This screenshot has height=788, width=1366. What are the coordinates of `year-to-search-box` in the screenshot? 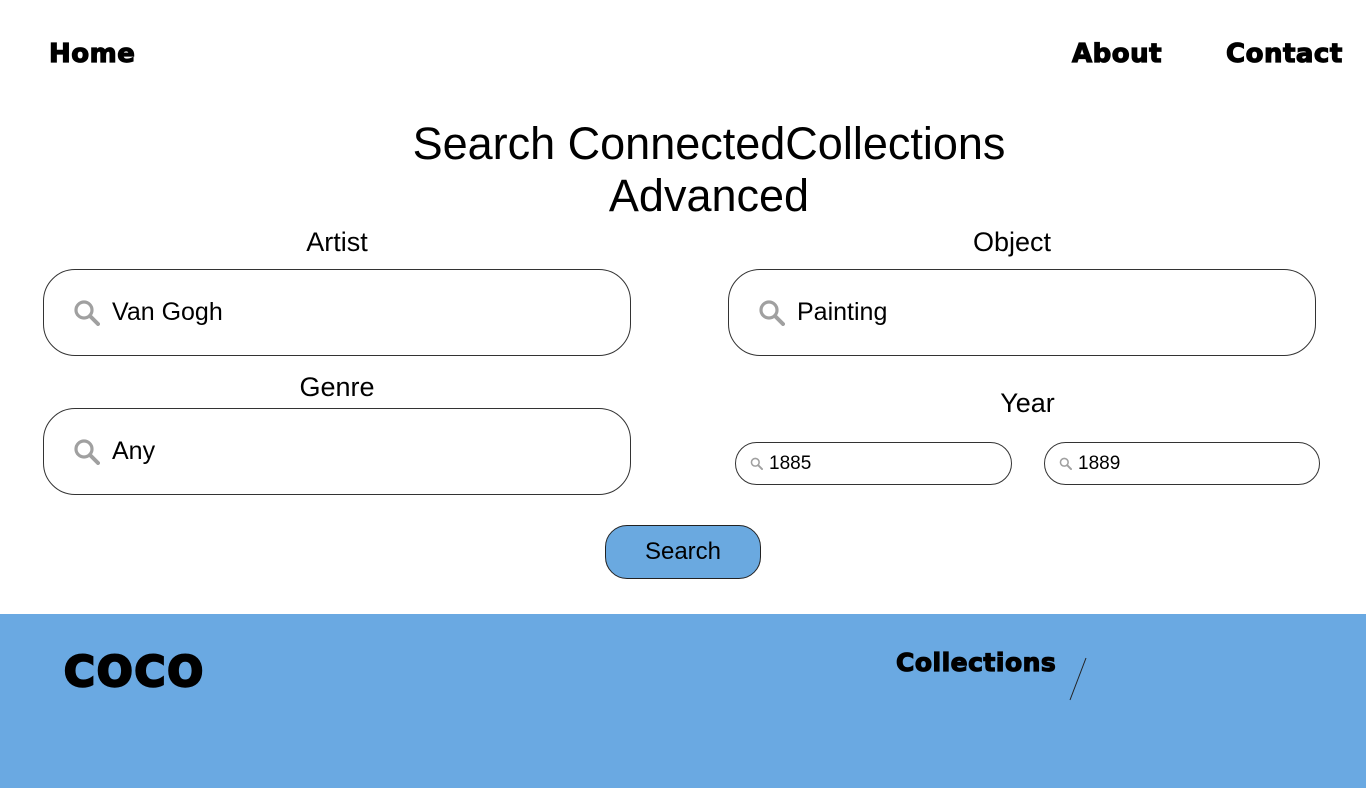 It's located at (1183, 463).